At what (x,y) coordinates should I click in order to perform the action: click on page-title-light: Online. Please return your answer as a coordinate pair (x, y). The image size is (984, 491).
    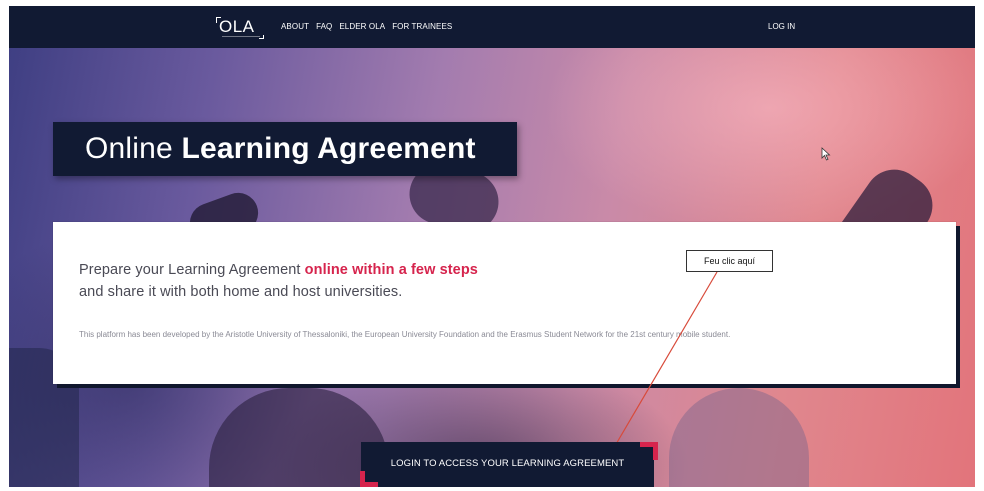
    Looking at the image, I should click on (133, 148).